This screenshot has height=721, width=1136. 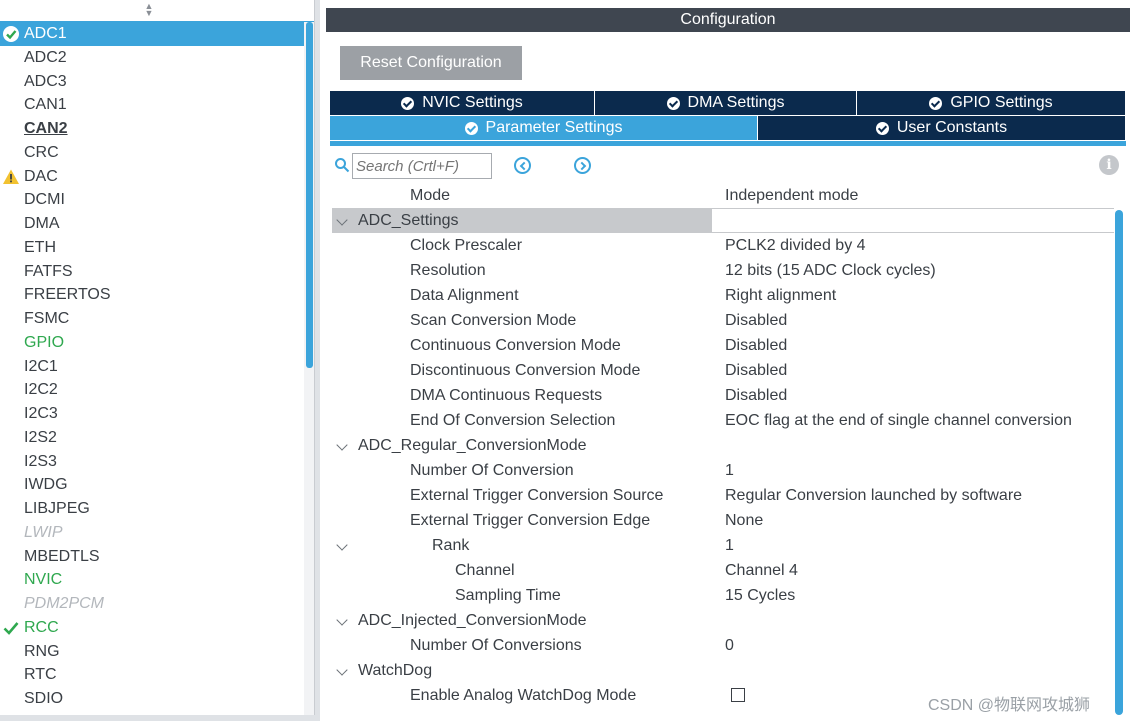 I want to click on parameter-value: Regular Conversion launched by software, so click(x=873, y=495).